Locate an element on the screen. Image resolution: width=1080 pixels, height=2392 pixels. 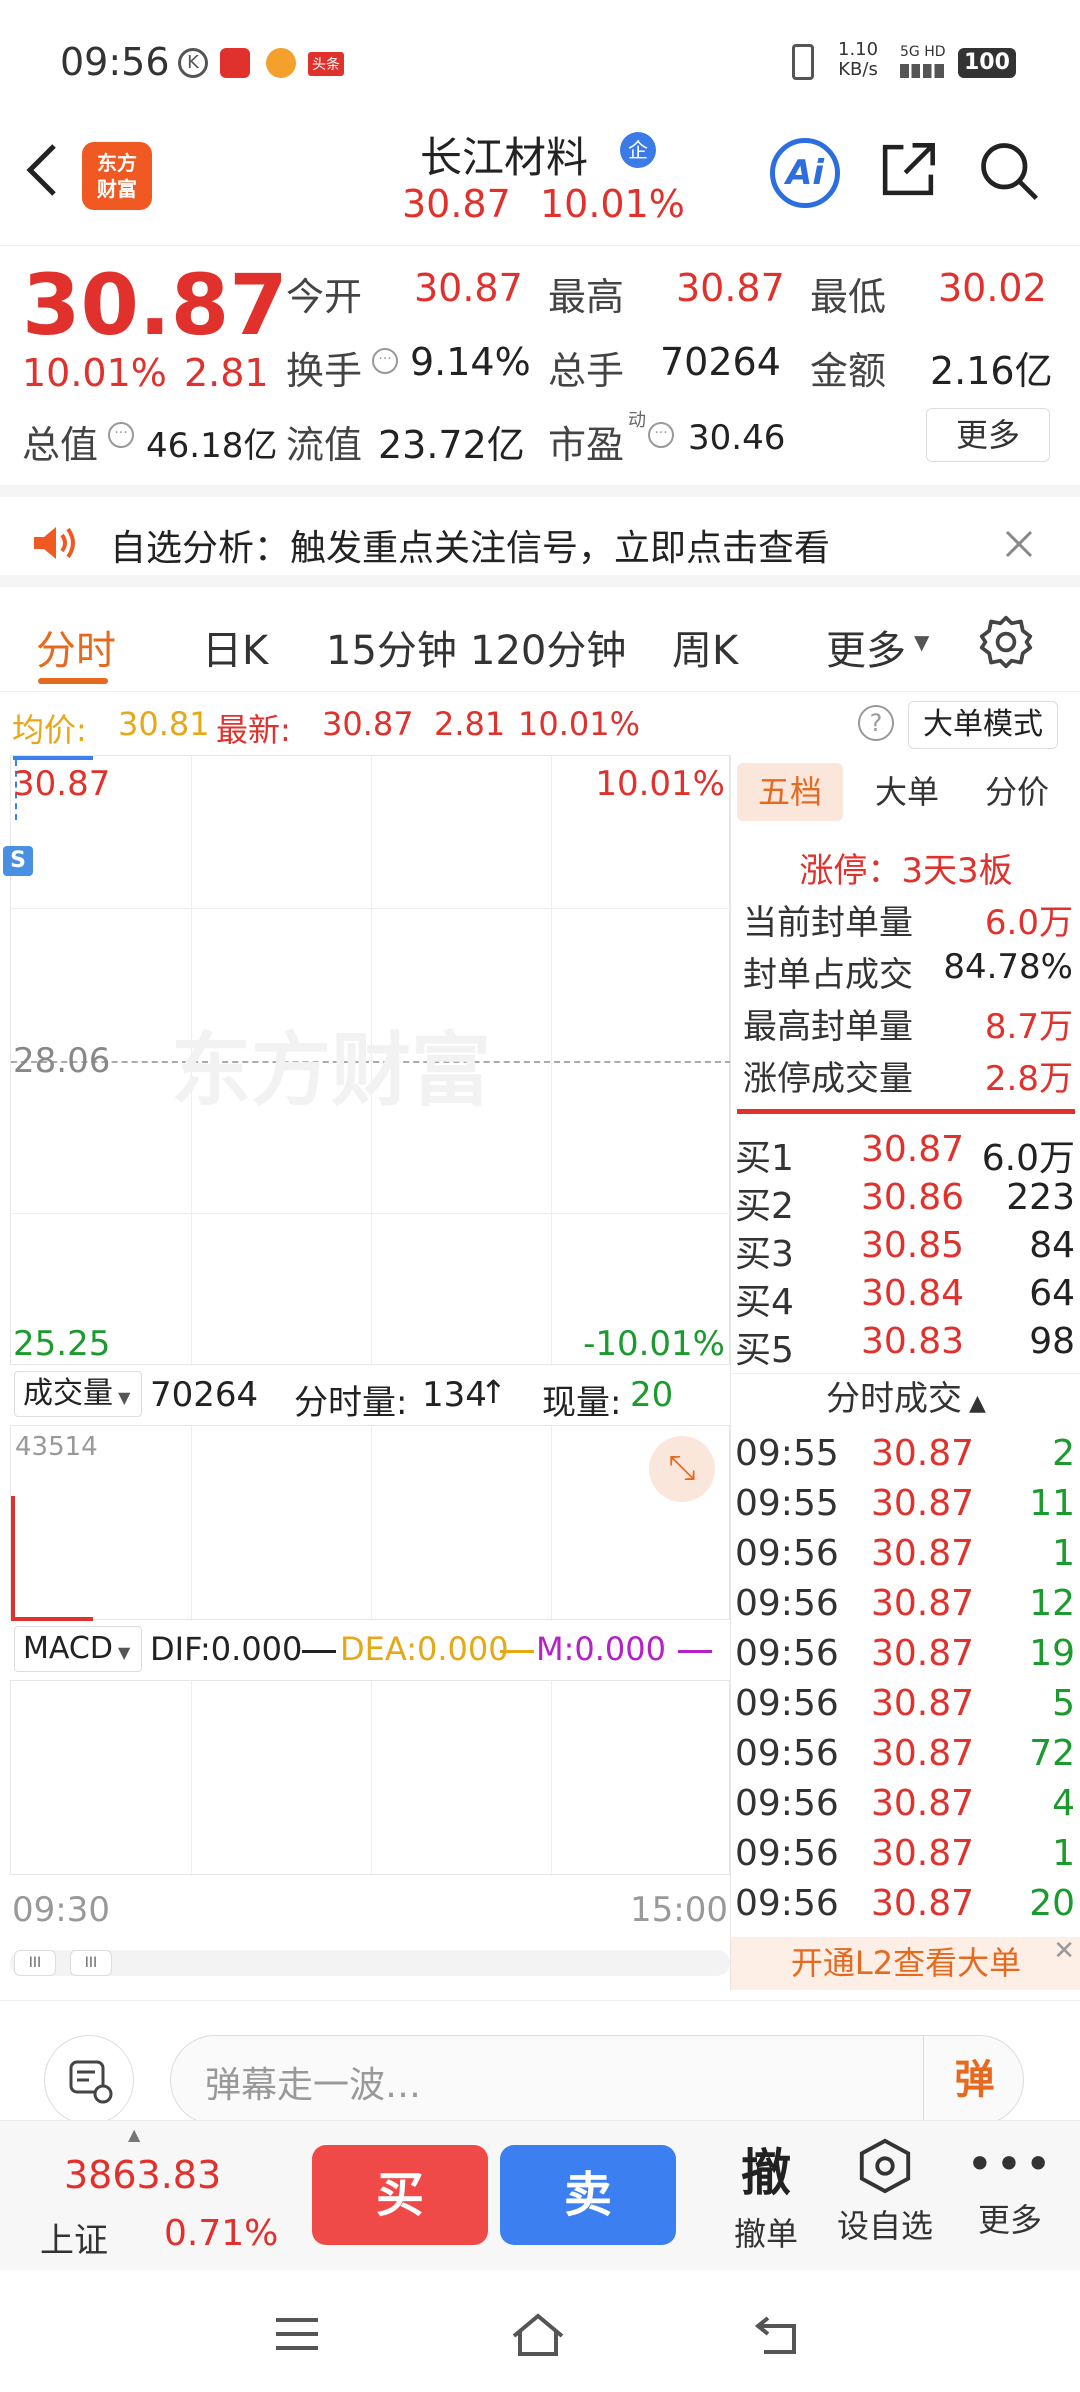
enterprise-badge: 企 is located at coordinates (638, 150).